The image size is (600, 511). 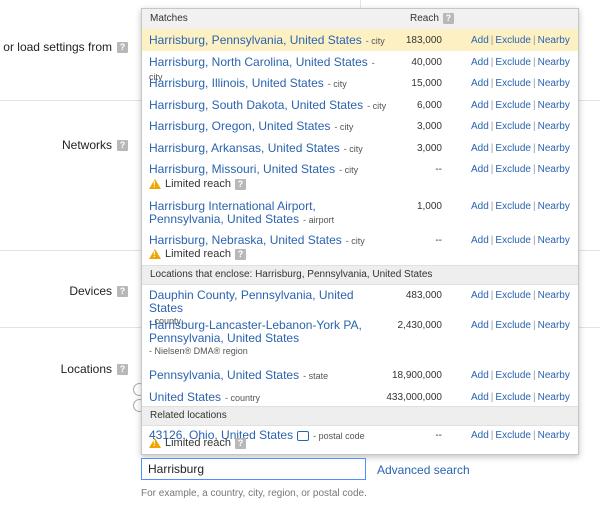 I want to click on warning-icon, so click(x=155, y=254).